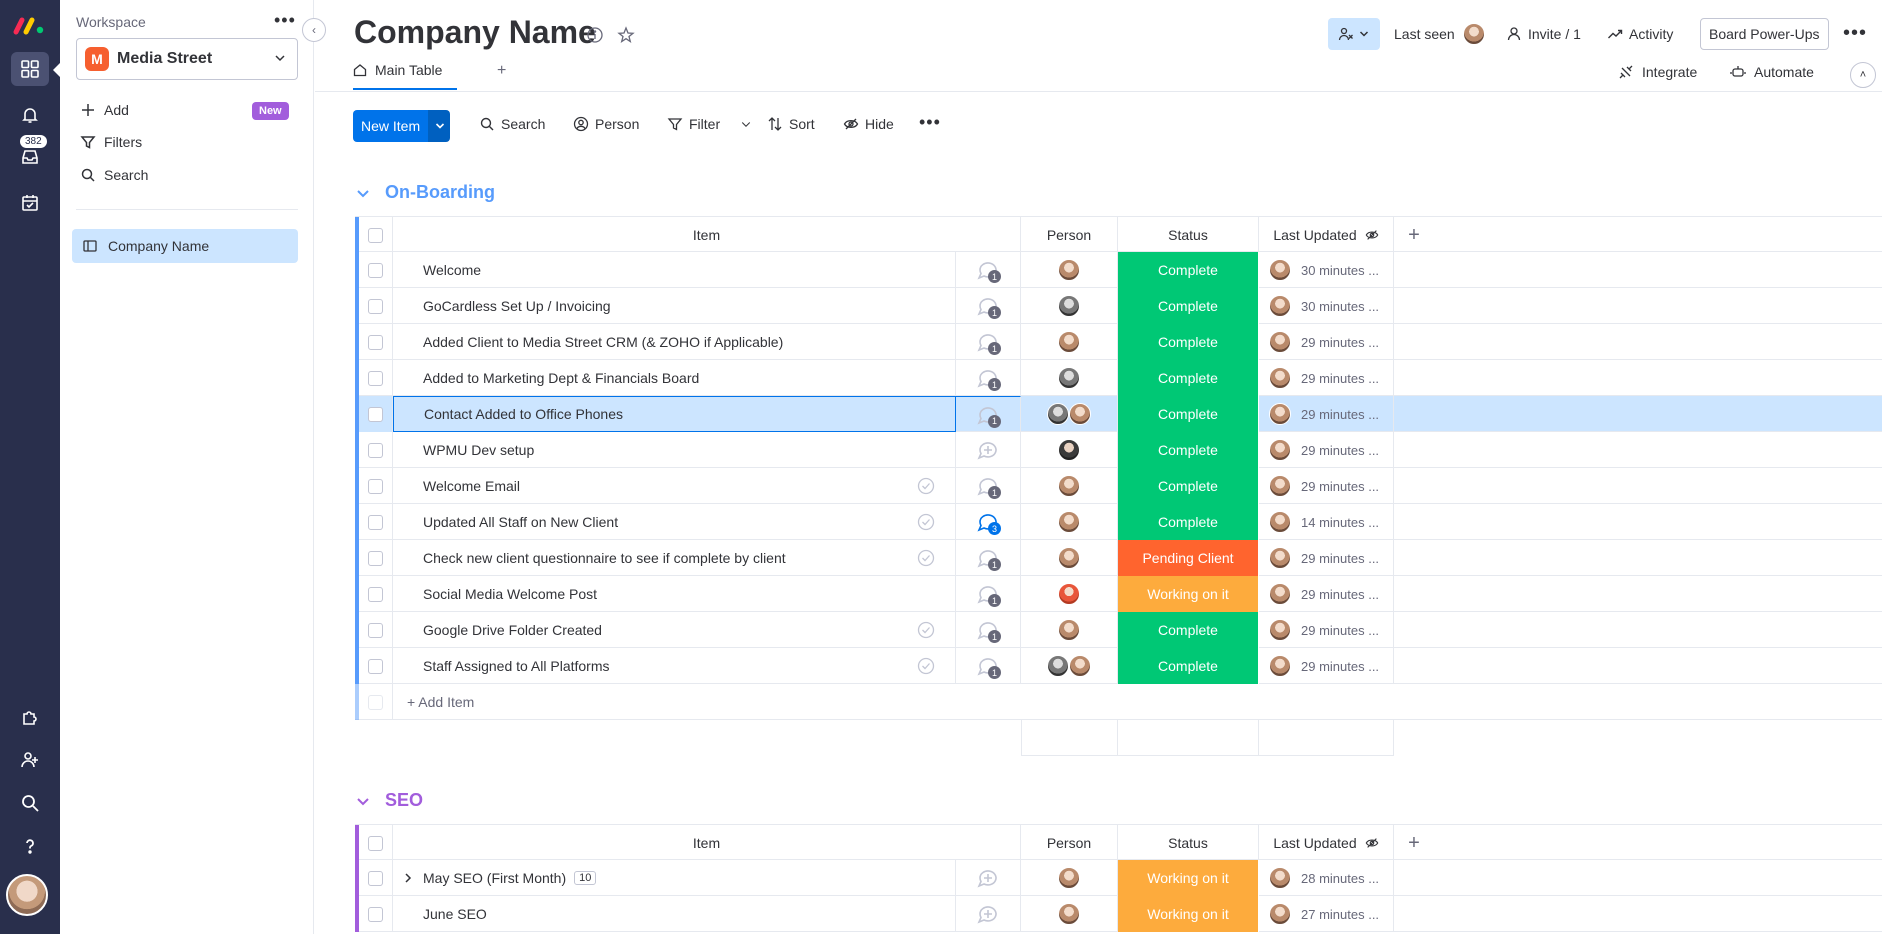 The width and height of the screenshot is (1882, 934). I want to click on rail-notifications-button, so click(30, 115).